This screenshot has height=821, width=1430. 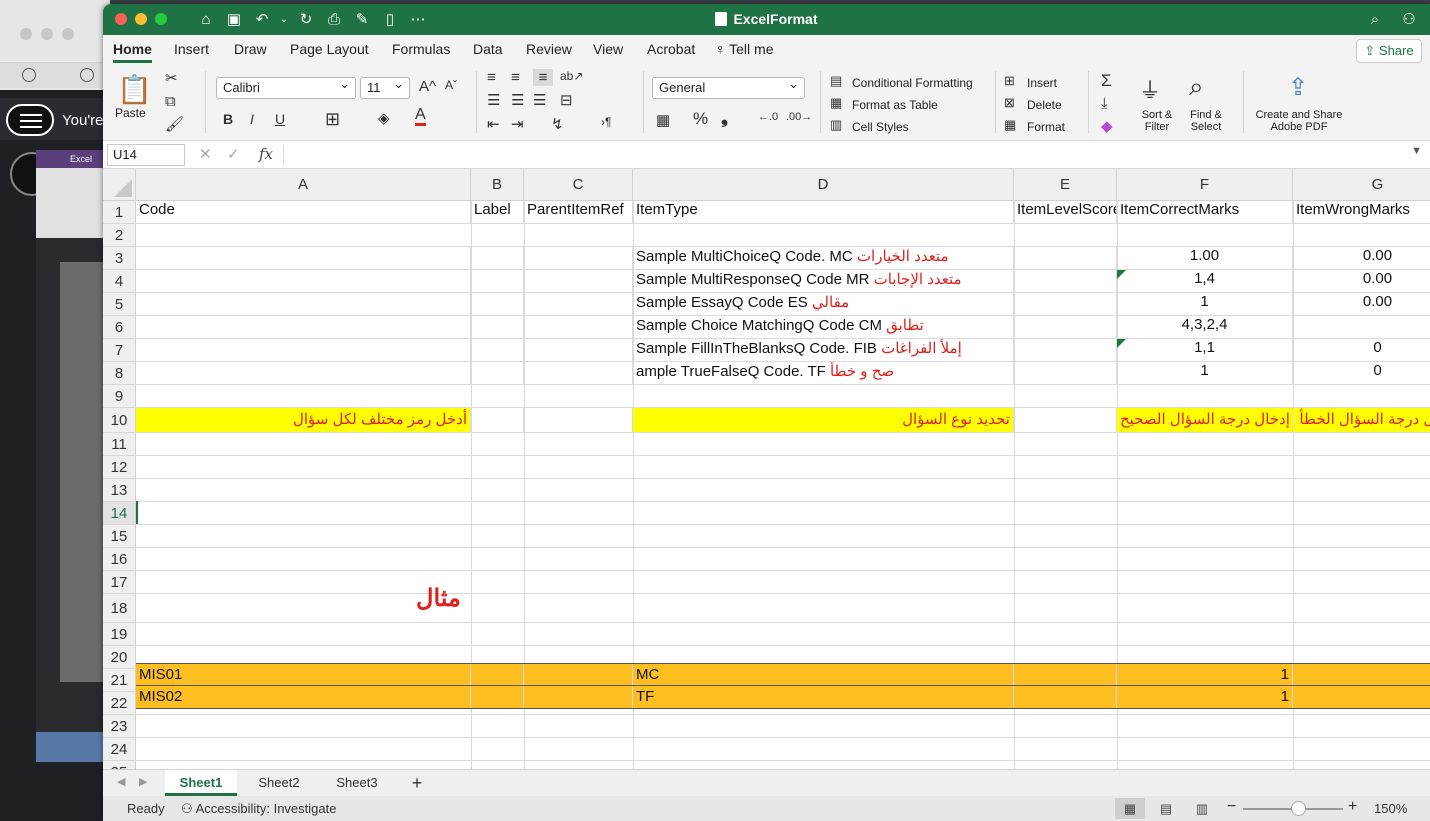 I want to click on align-right-icon: ☰, so click(x=539, y=100).